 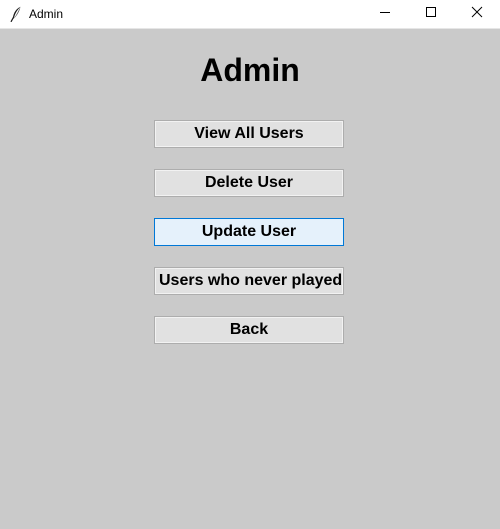 I want to click on title-bar: Admin, so click(x=250, y=14).